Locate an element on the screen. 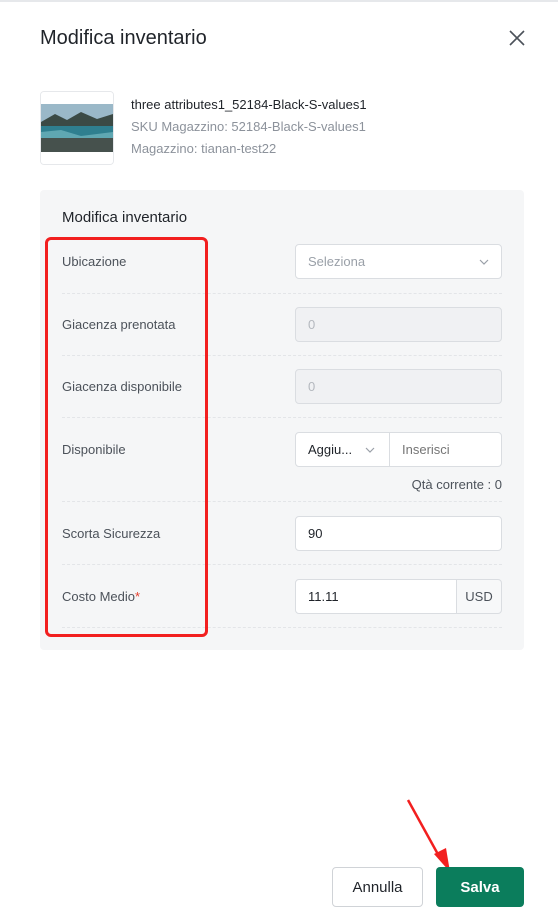 The height and width of the screenshot is (912, 558). location-placeholder: Seleziona is located at coordinates (337, 261).